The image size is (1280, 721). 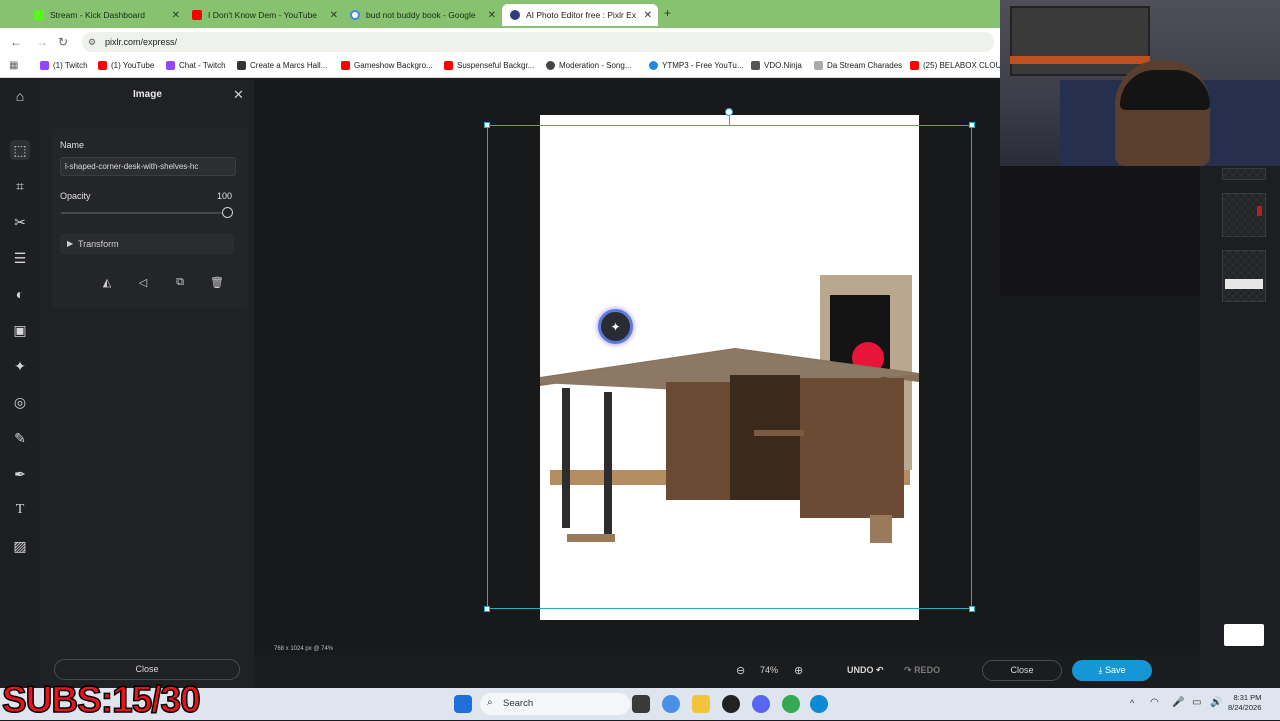 What do you see at coordinates (101, 699) in the screenshot?
I see `subs-counter-overlay: SUBS:15/30` at bounding box center [101, 699].